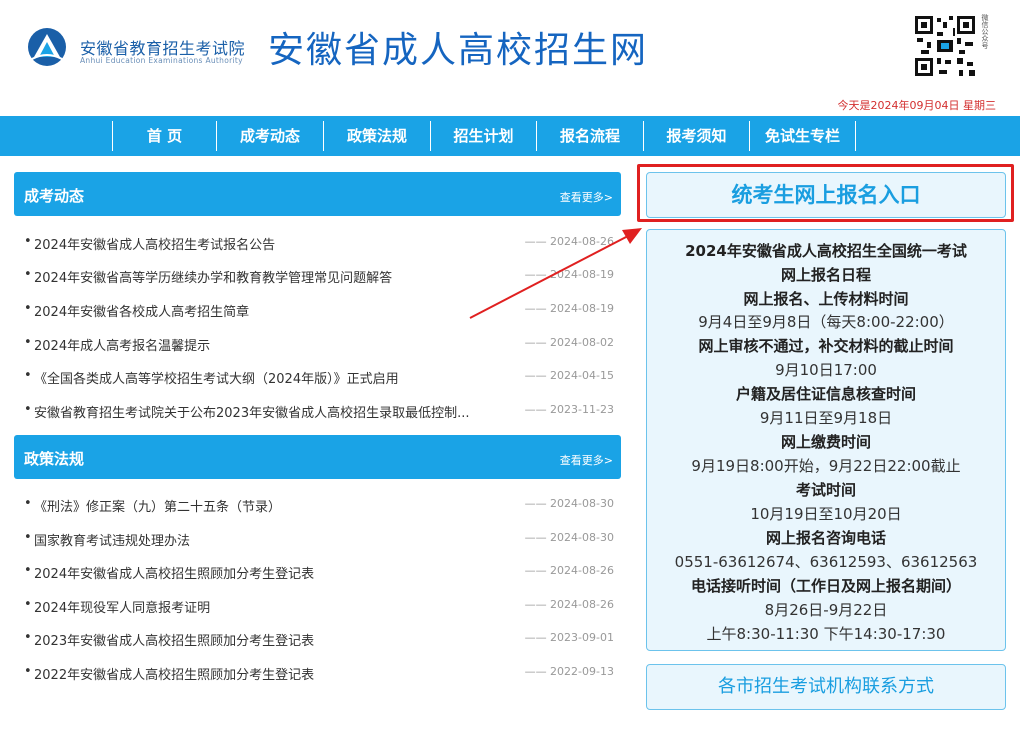  What do you see at coordinates (319, 311) in the screenshot?
I see `news-item: • 2024年安徽省各校成人高考招生简章 —— 2024-08-19` at bounding box center [319, 311].